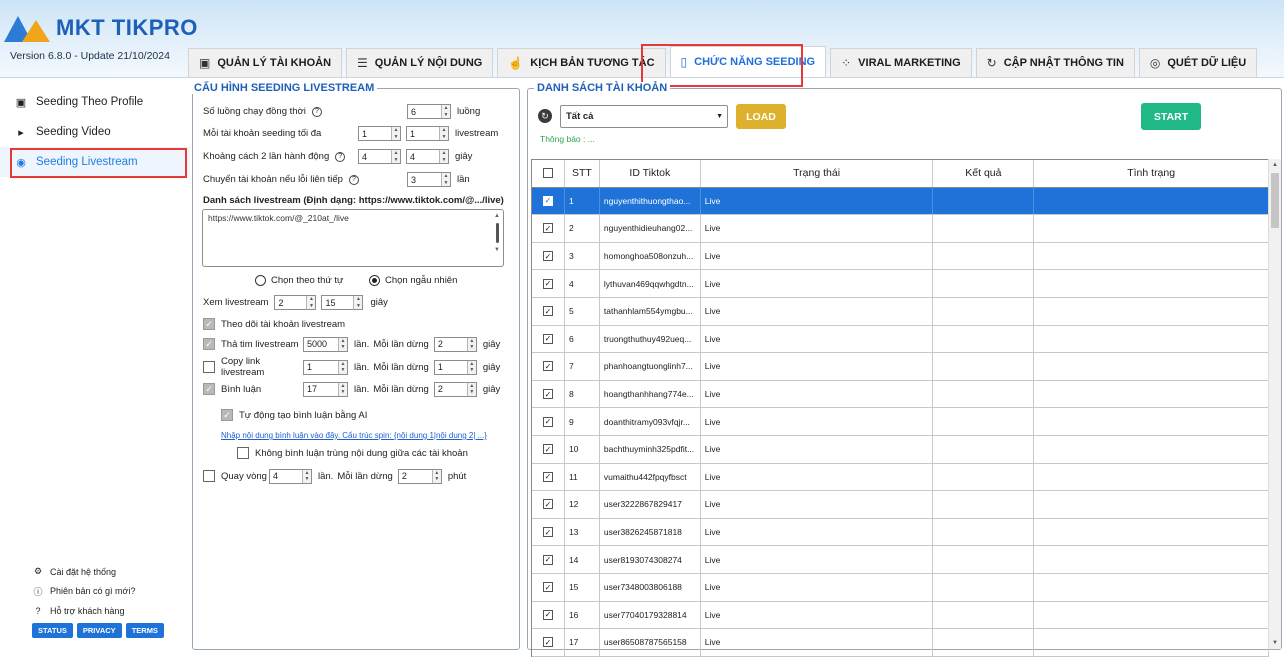  What do you see at coordinates (427, 133) in the screenshot?
I see `max-seed-to-input: 1 ▲ ▼` at bounding box center [427, 133].